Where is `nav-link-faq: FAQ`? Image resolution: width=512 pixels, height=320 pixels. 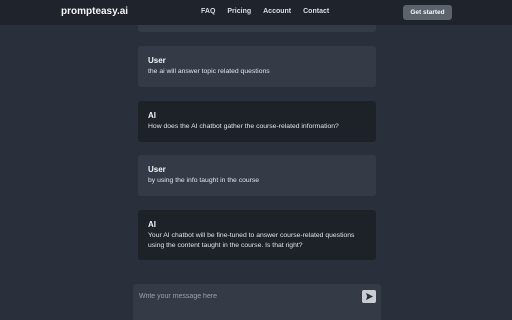
nav-link-faq: FAQ is located at coordinates (208, 11).